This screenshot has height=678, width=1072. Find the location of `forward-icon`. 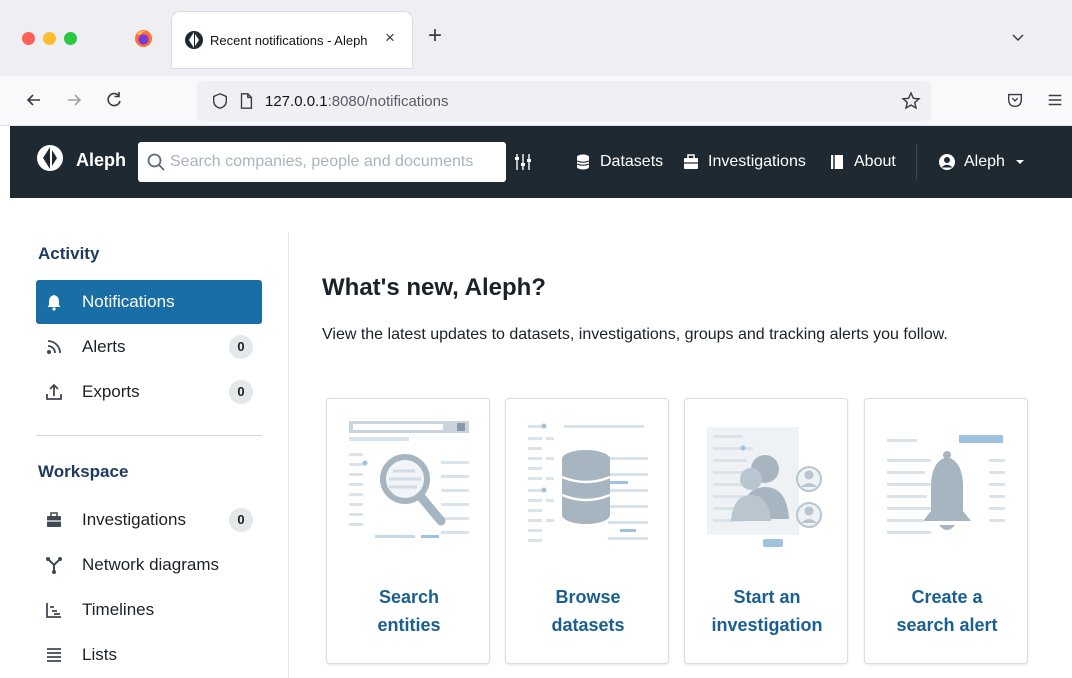

forward-icon is located at coordinates (74, 100).